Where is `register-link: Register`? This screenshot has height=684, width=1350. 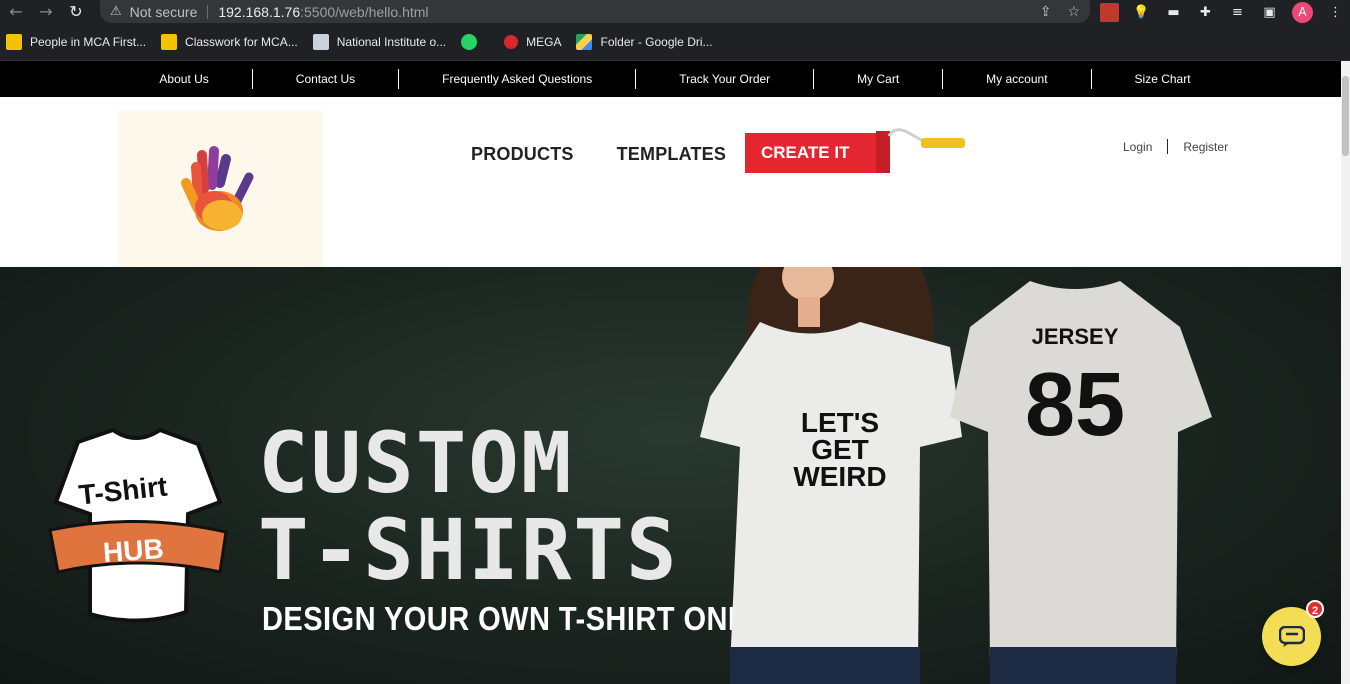
register-link: Register is located at coordinates (1205, 147).